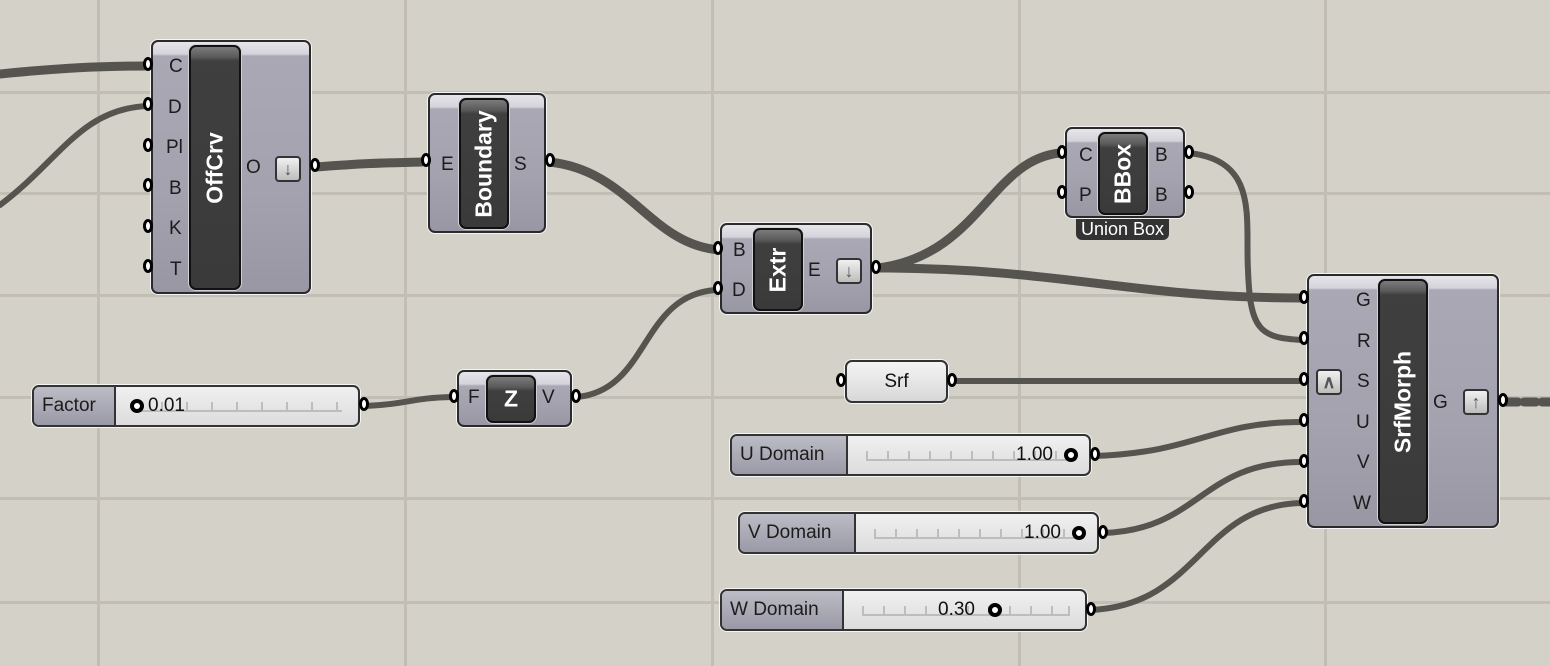 This screenshot has width=1550, height=666. I want to click on offcrv-component: OffCrv C D Pl B K T O ↓, so click(231, 167).